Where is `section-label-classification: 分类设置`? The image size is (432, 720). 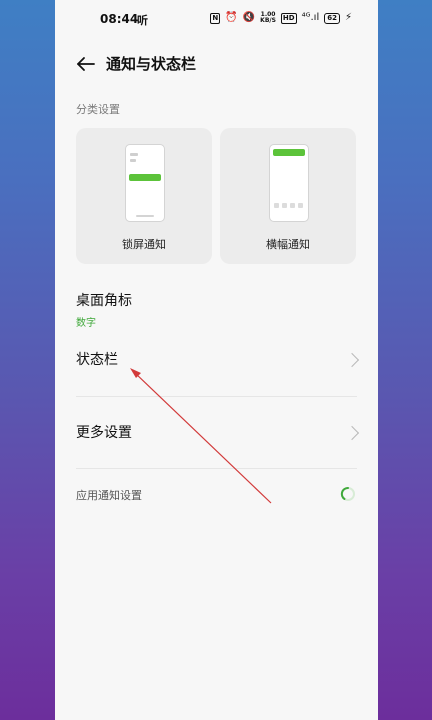 section-label-classification: 分类设置 is located at coordinates (98, 109).